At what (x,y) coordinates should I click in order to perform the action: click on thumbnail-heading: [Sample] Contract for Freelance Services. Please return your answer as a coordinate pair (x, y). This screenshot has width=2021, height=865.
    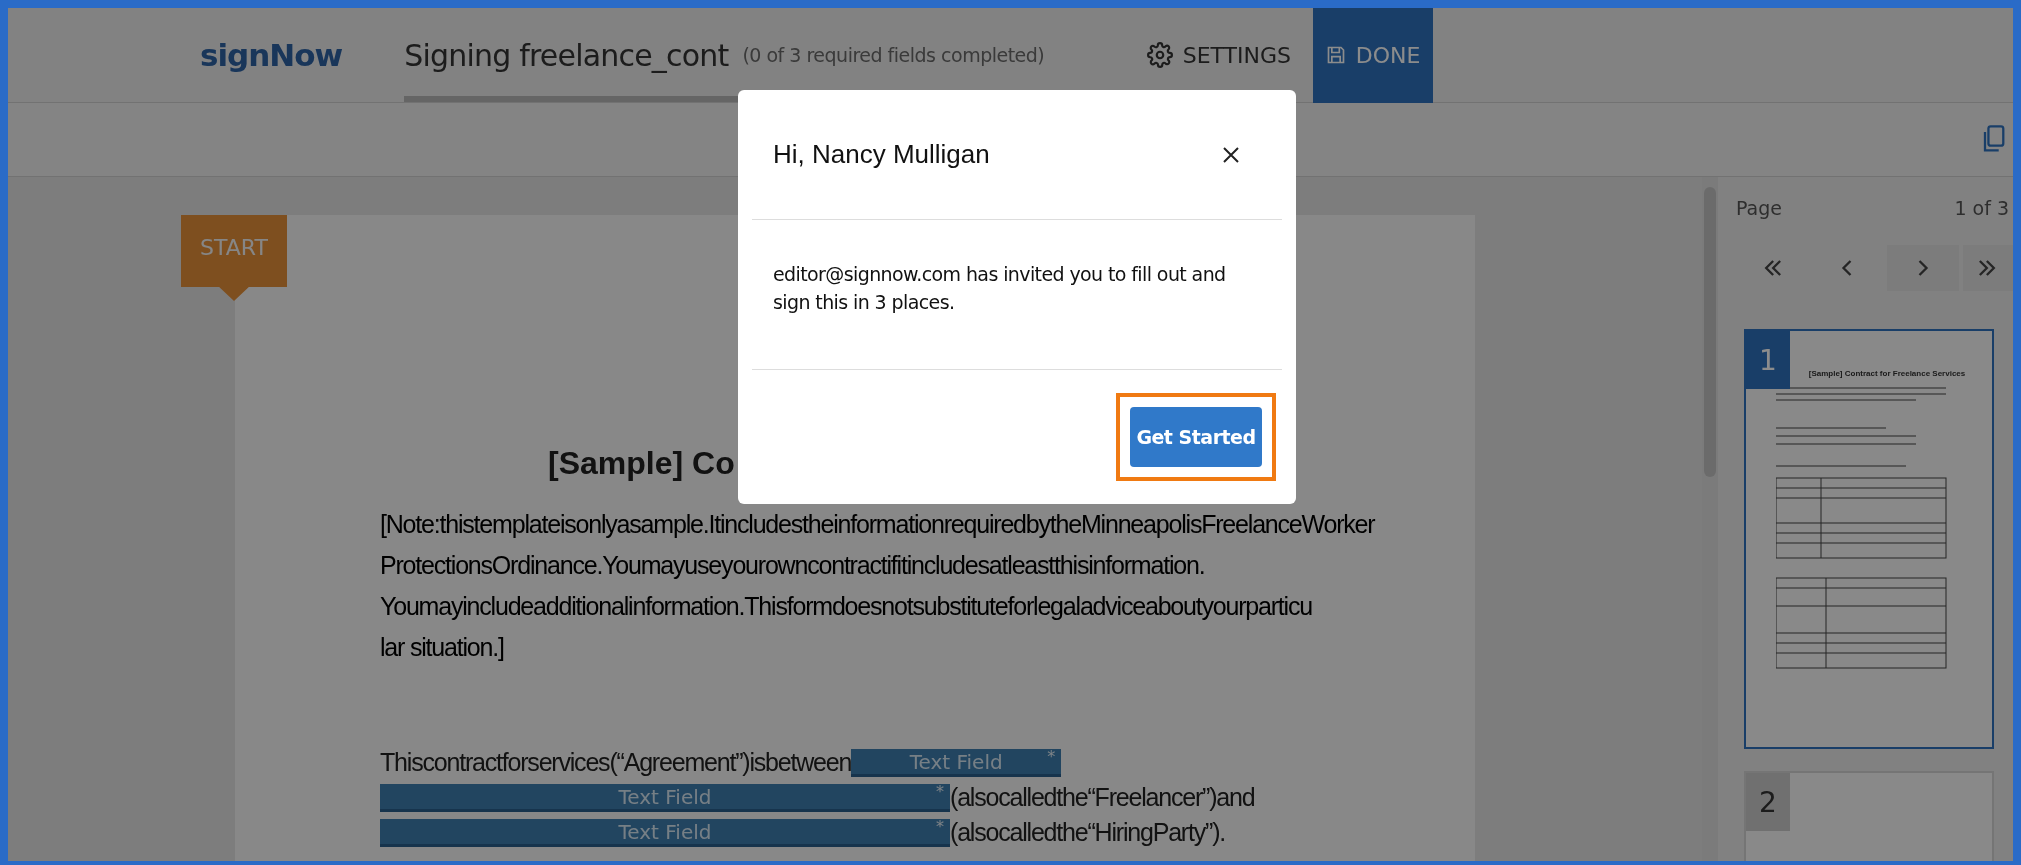
    Looking at the image, I should click on (1887, 373).